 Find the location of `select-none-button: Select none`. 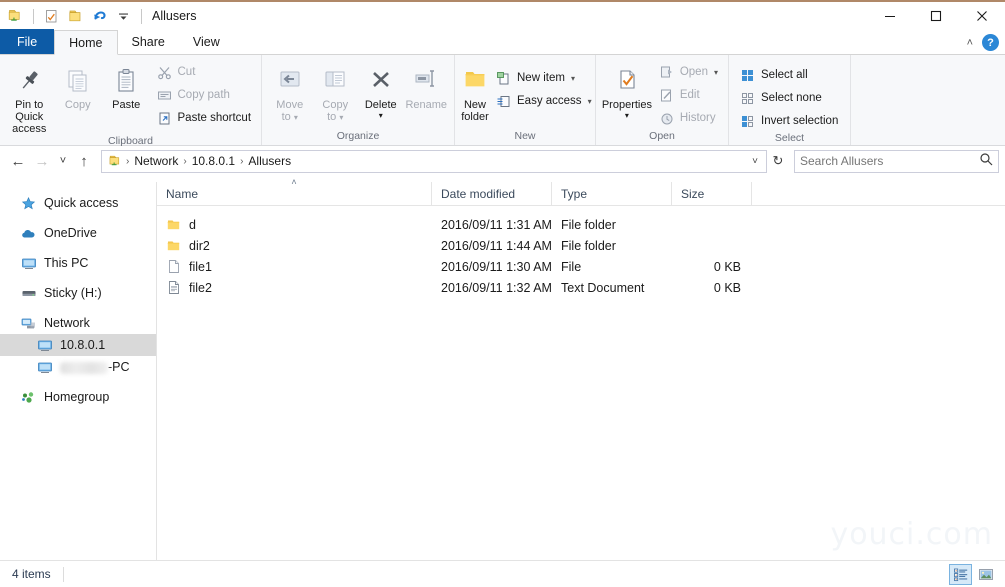

select-none-button: Select none is located at coordinates (788, 98).